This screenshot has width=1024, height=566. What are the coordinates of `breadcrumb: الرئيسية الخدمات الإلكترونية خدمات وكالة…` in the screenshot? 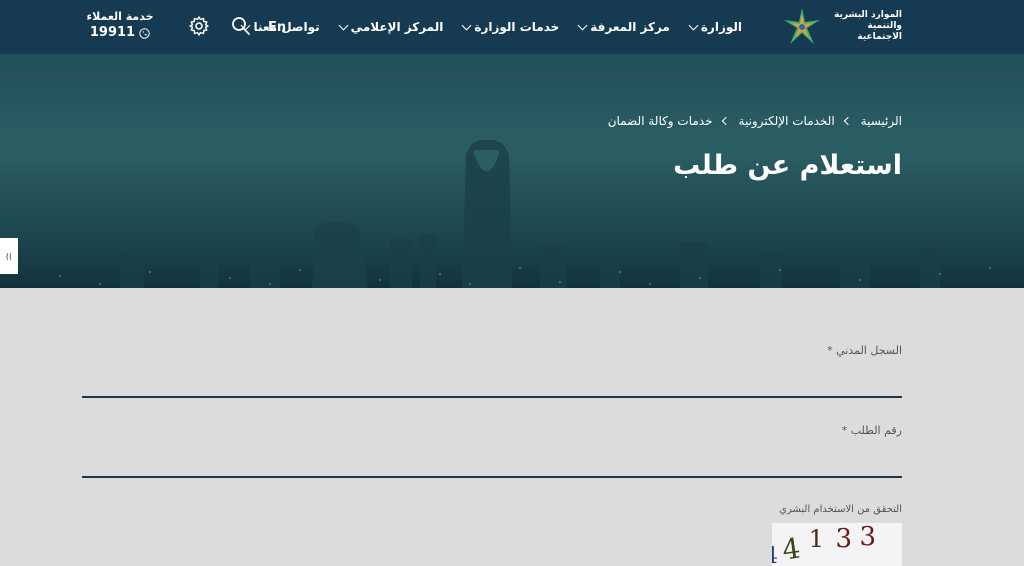 It's located at (755, 121).